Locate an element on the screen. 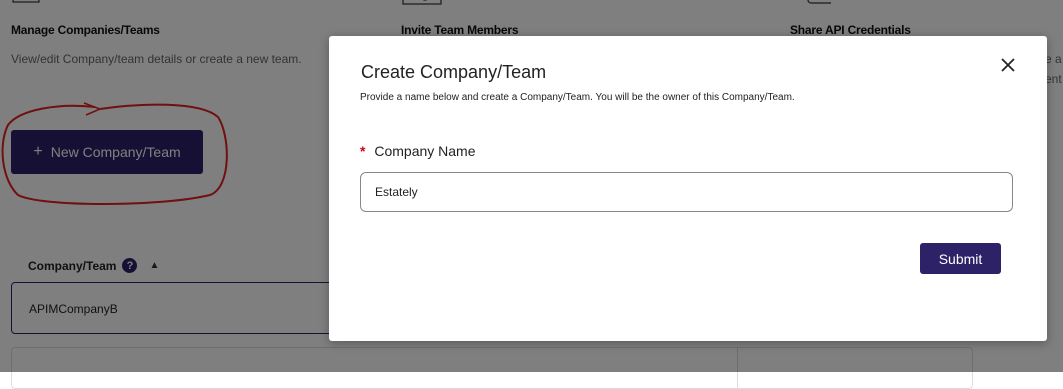  field-label-text: Company Name is located at coordinates (425, 151).